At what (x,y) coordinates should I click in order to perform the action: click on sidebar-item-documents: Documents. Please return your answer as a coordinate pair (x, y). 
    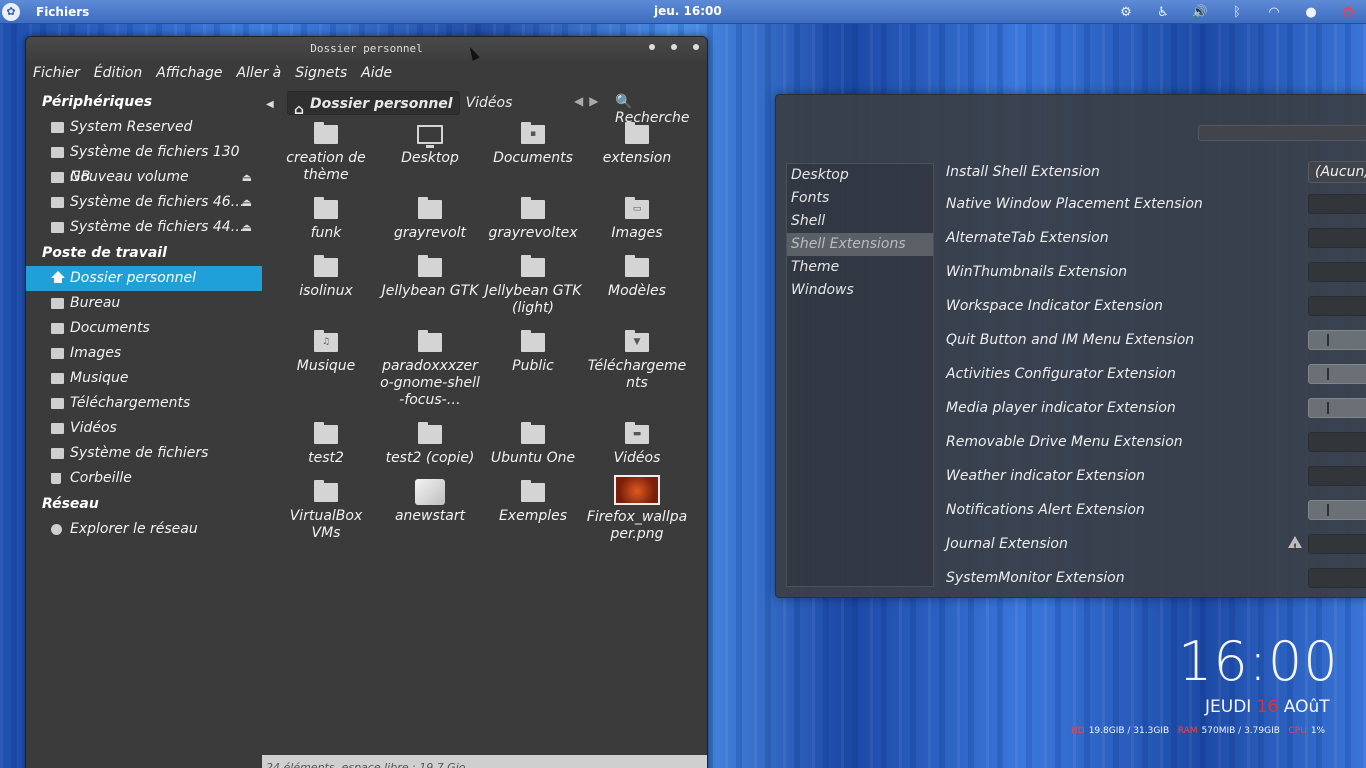
    Looking at the image, I should click on (144, 328).